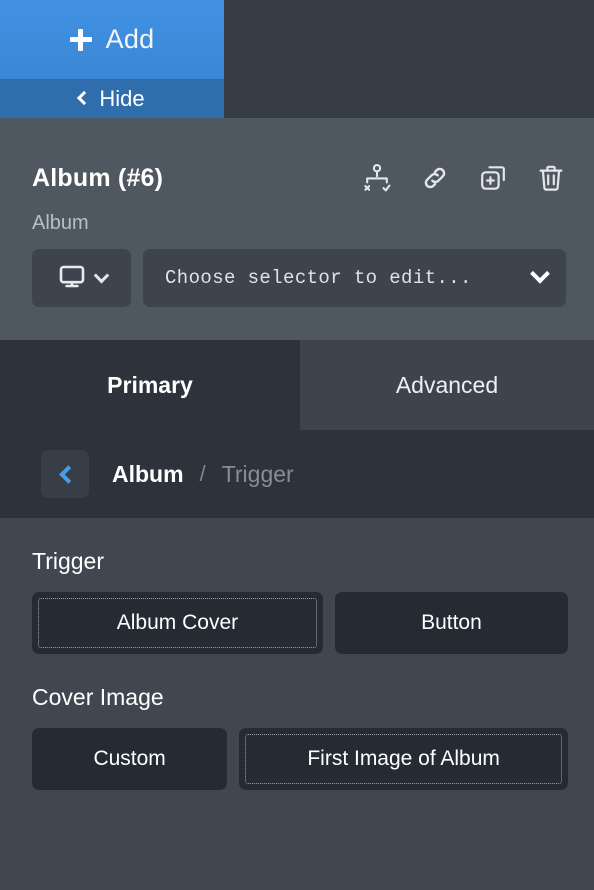  I want to click on add-button: Add, so click(112, 39).